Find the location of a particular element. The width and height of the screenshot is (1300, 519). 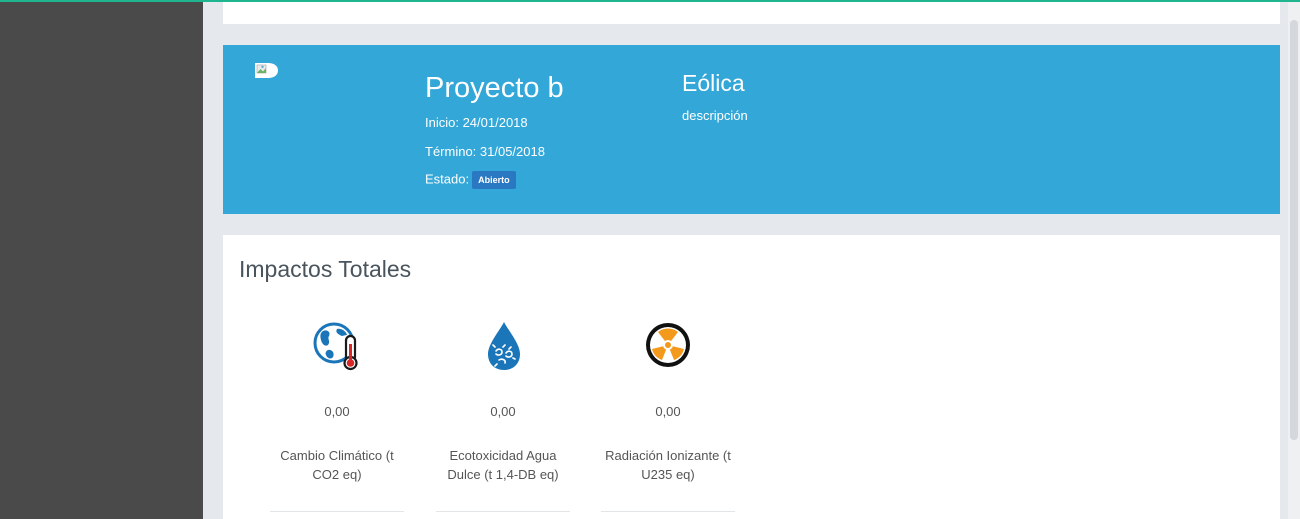

project-logo-broken-image-icon is located at coordinates (267, 70).